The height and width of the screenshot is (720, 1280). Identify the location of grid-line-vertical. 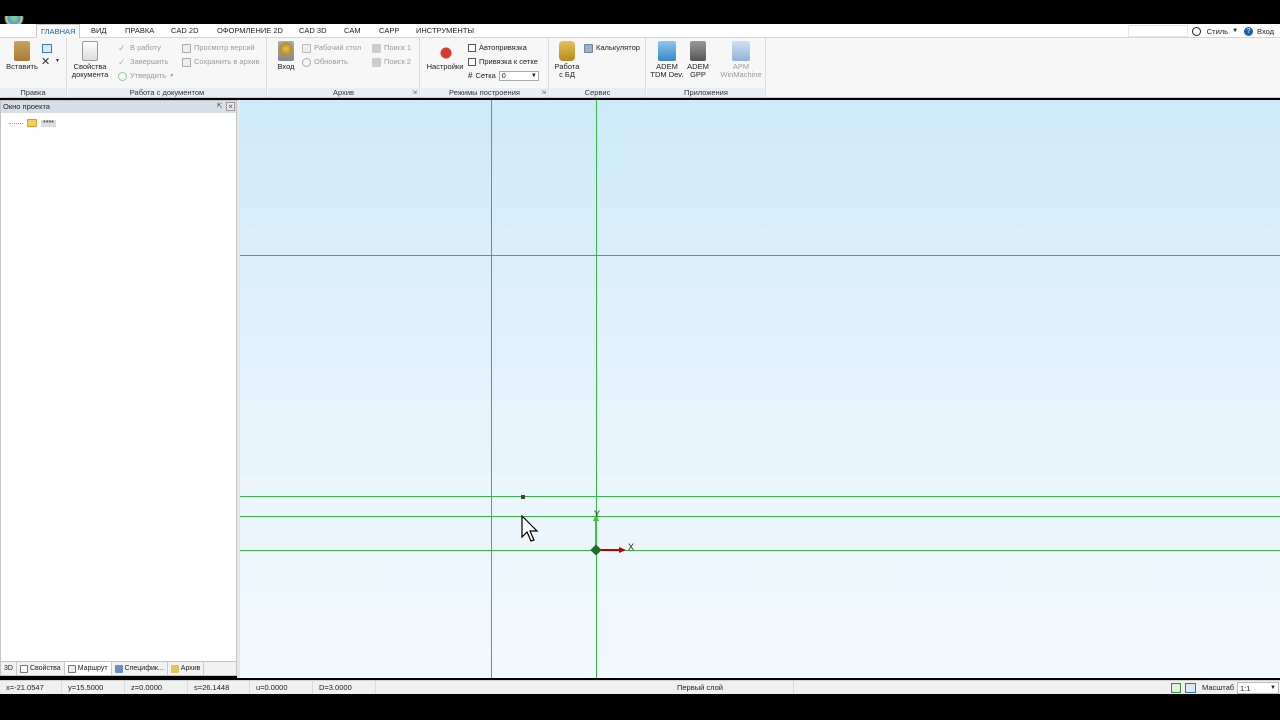
(596, 389).